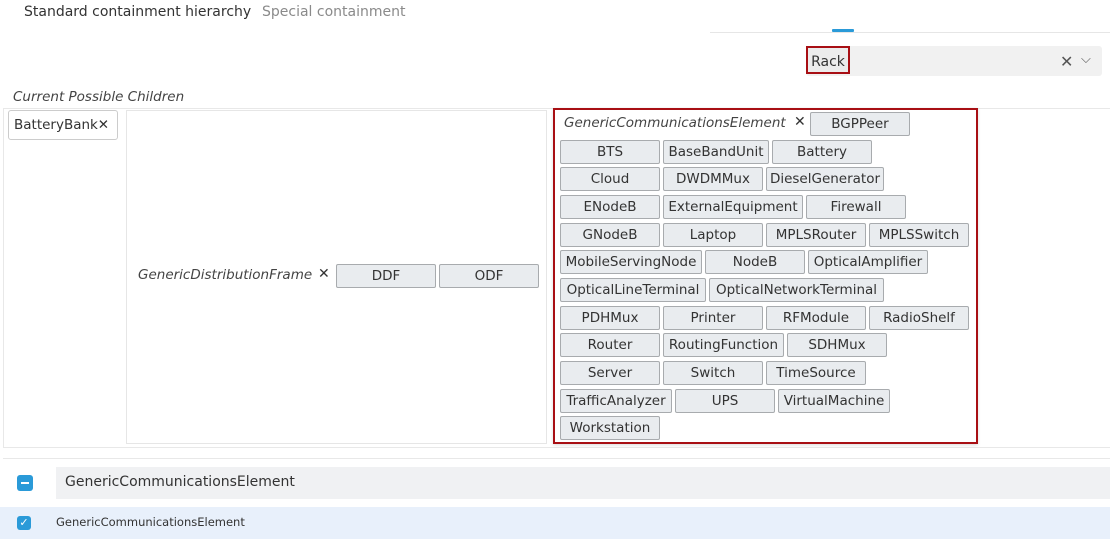 This screenshot has width=1110, height=546. Describe the element at coordinates (333, 12) in the screenshot. I see `tab-special-containment: Special containment` at that location.